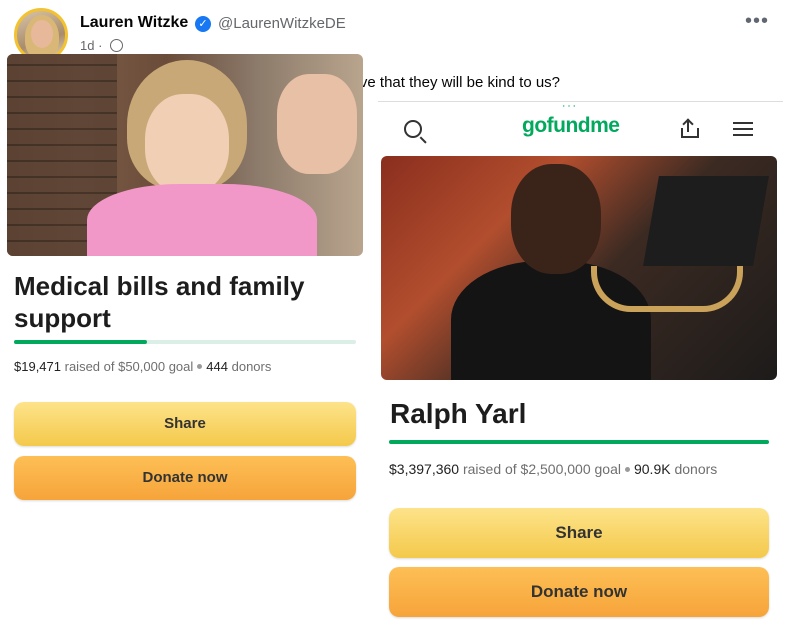  I want to click on share-button-right: Share, so click(579, 533).